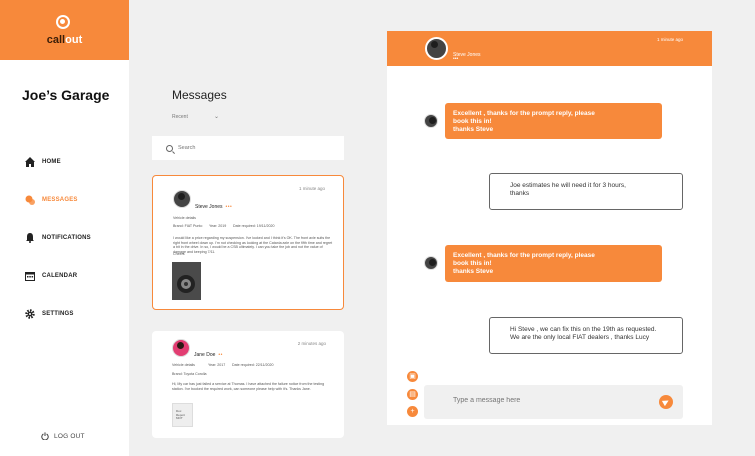  I want to click on search-bar, so click(248, 148).